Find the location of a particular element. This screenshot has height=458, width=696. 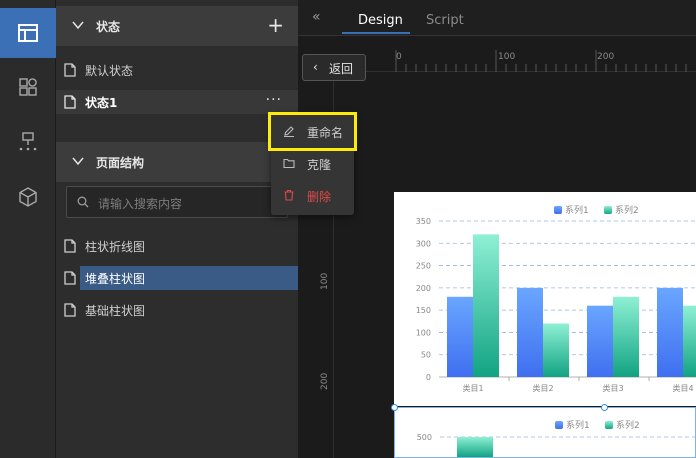

state-label: 默认状态 is located at coordinates (109, 71).